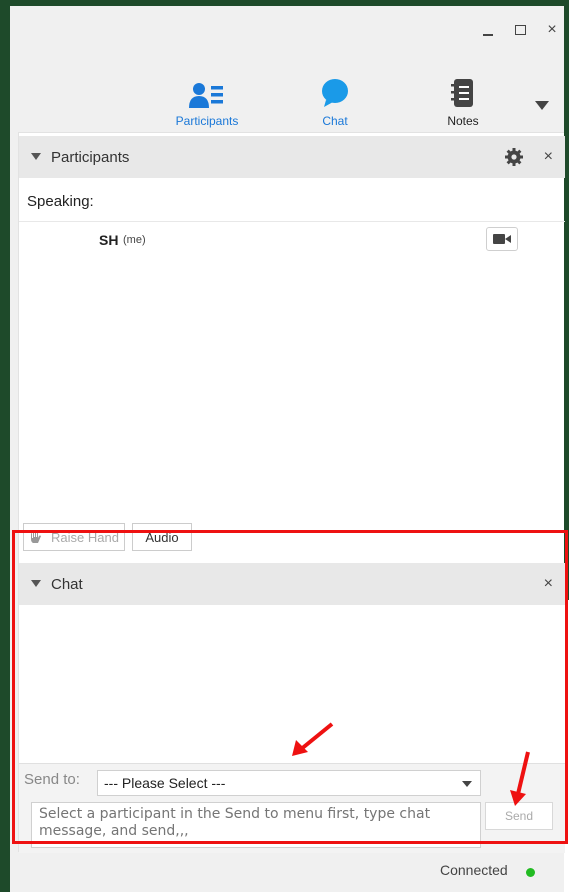 The image size is (569, 892). Describe the element at coordinates (52, 780) in the screenshot. I see `send-to-label: Send to:` at that location.